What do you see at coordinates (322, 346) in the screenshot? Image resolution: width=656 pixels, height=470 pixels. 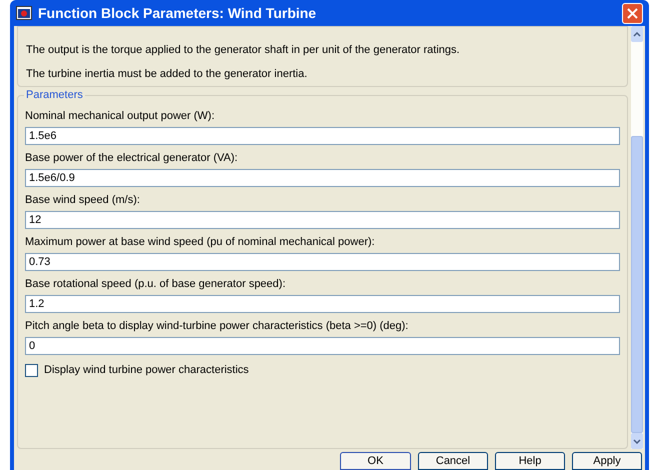 I see `input-field: 0` at bounding box center [322, 346].